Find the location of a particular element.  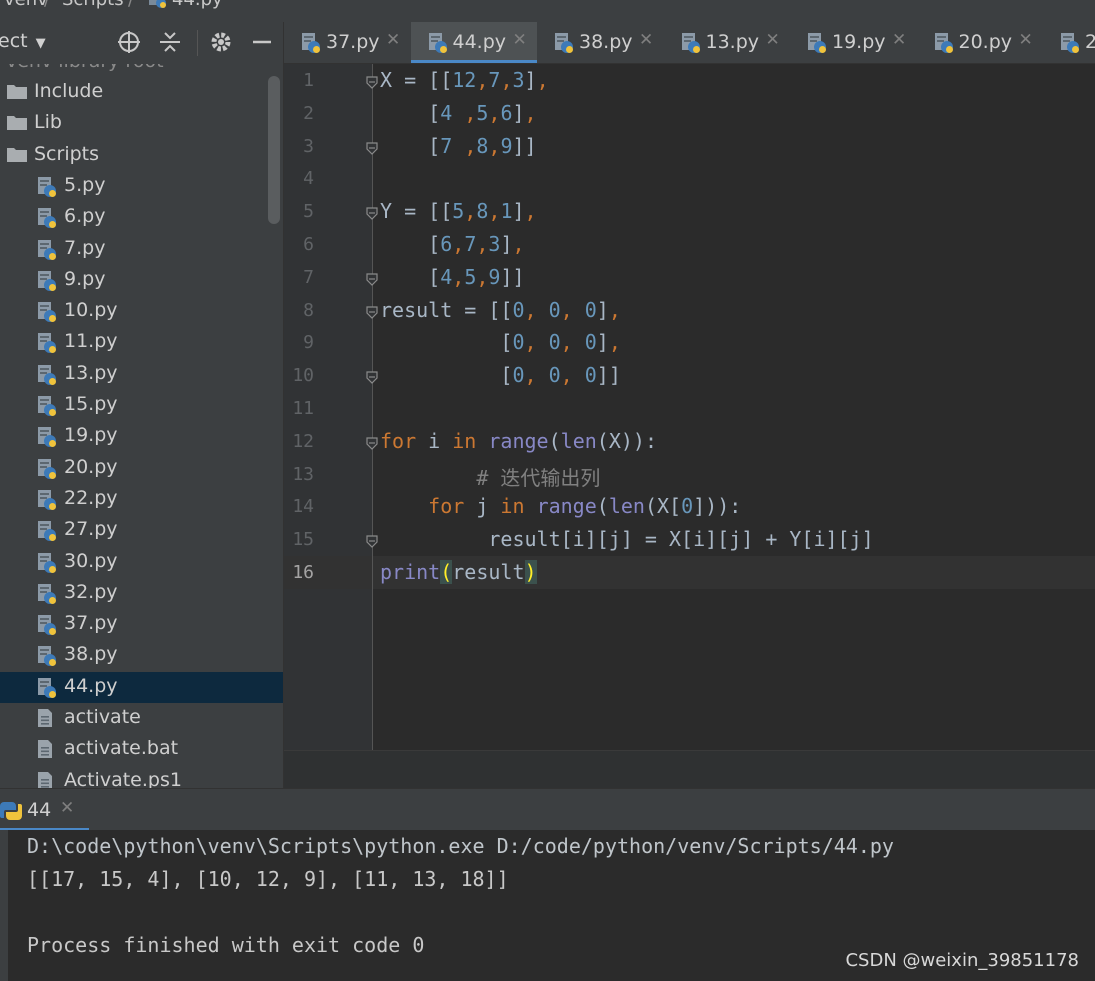

tree-item-22-py: 22.py is located at coordinates (141, 499).